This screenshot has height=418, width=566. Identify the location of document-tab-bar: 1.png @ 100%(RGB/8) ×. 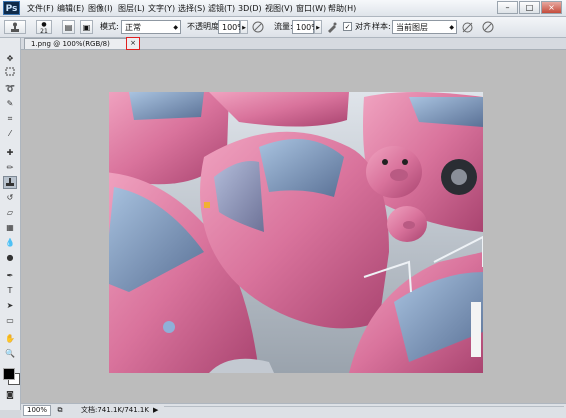
(293, 43).